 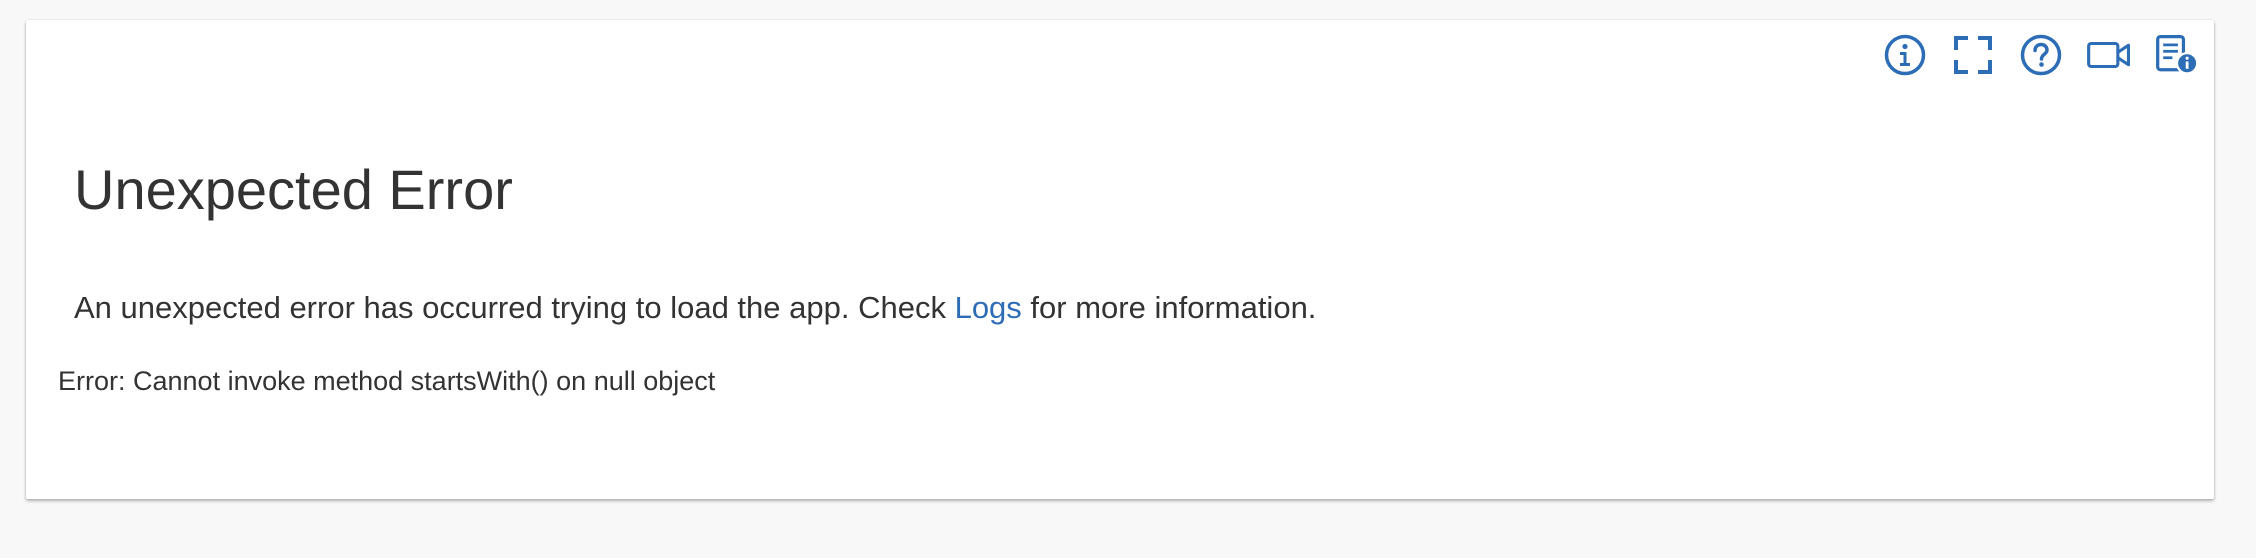 I want to click on error-title: Unexpected Error, so click(x=293, y=189).